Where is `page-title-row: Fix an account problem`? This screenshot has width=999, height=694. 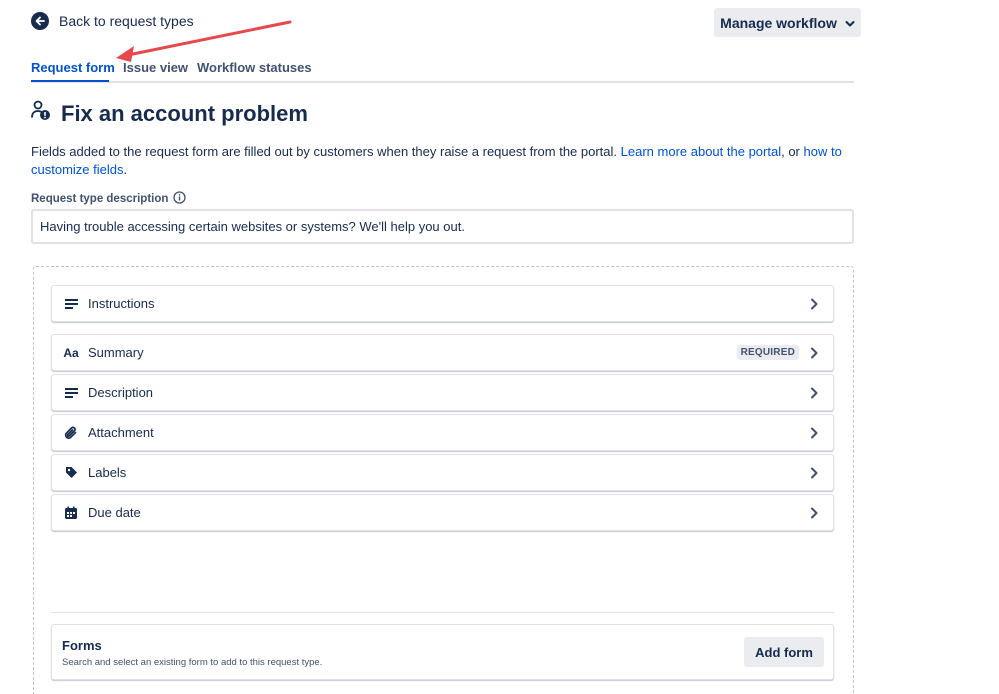 page-title-row: Fix an account problem is located at coordinates (169, 113).